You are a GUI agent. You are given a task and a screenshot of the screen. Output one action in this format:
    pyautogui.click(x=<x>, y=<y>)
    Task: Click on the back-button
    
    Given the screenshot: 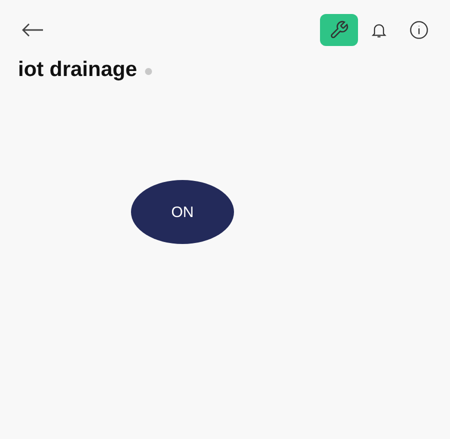 What is the action you would take?
    pyautogui.click(x=33, y=30)
    